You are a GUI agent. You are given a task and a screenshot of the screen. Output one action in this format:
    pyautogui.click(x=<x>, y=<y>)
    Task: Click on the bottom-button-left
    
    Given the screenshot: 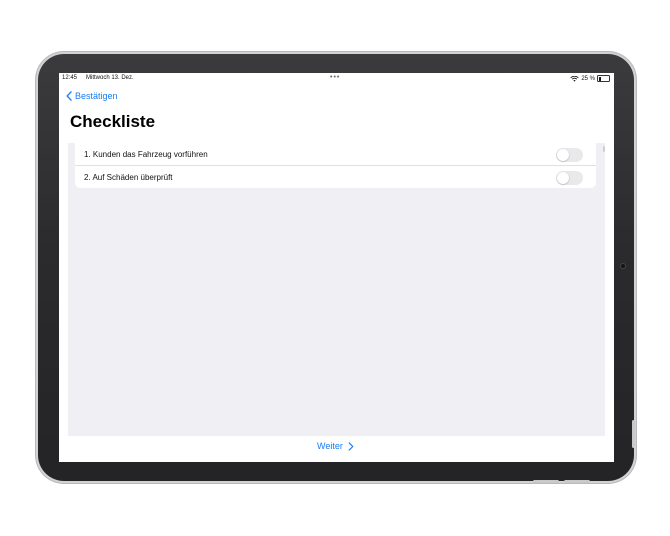 What is the action you would take?
    pyautogui.click(x=546, y=481)
    